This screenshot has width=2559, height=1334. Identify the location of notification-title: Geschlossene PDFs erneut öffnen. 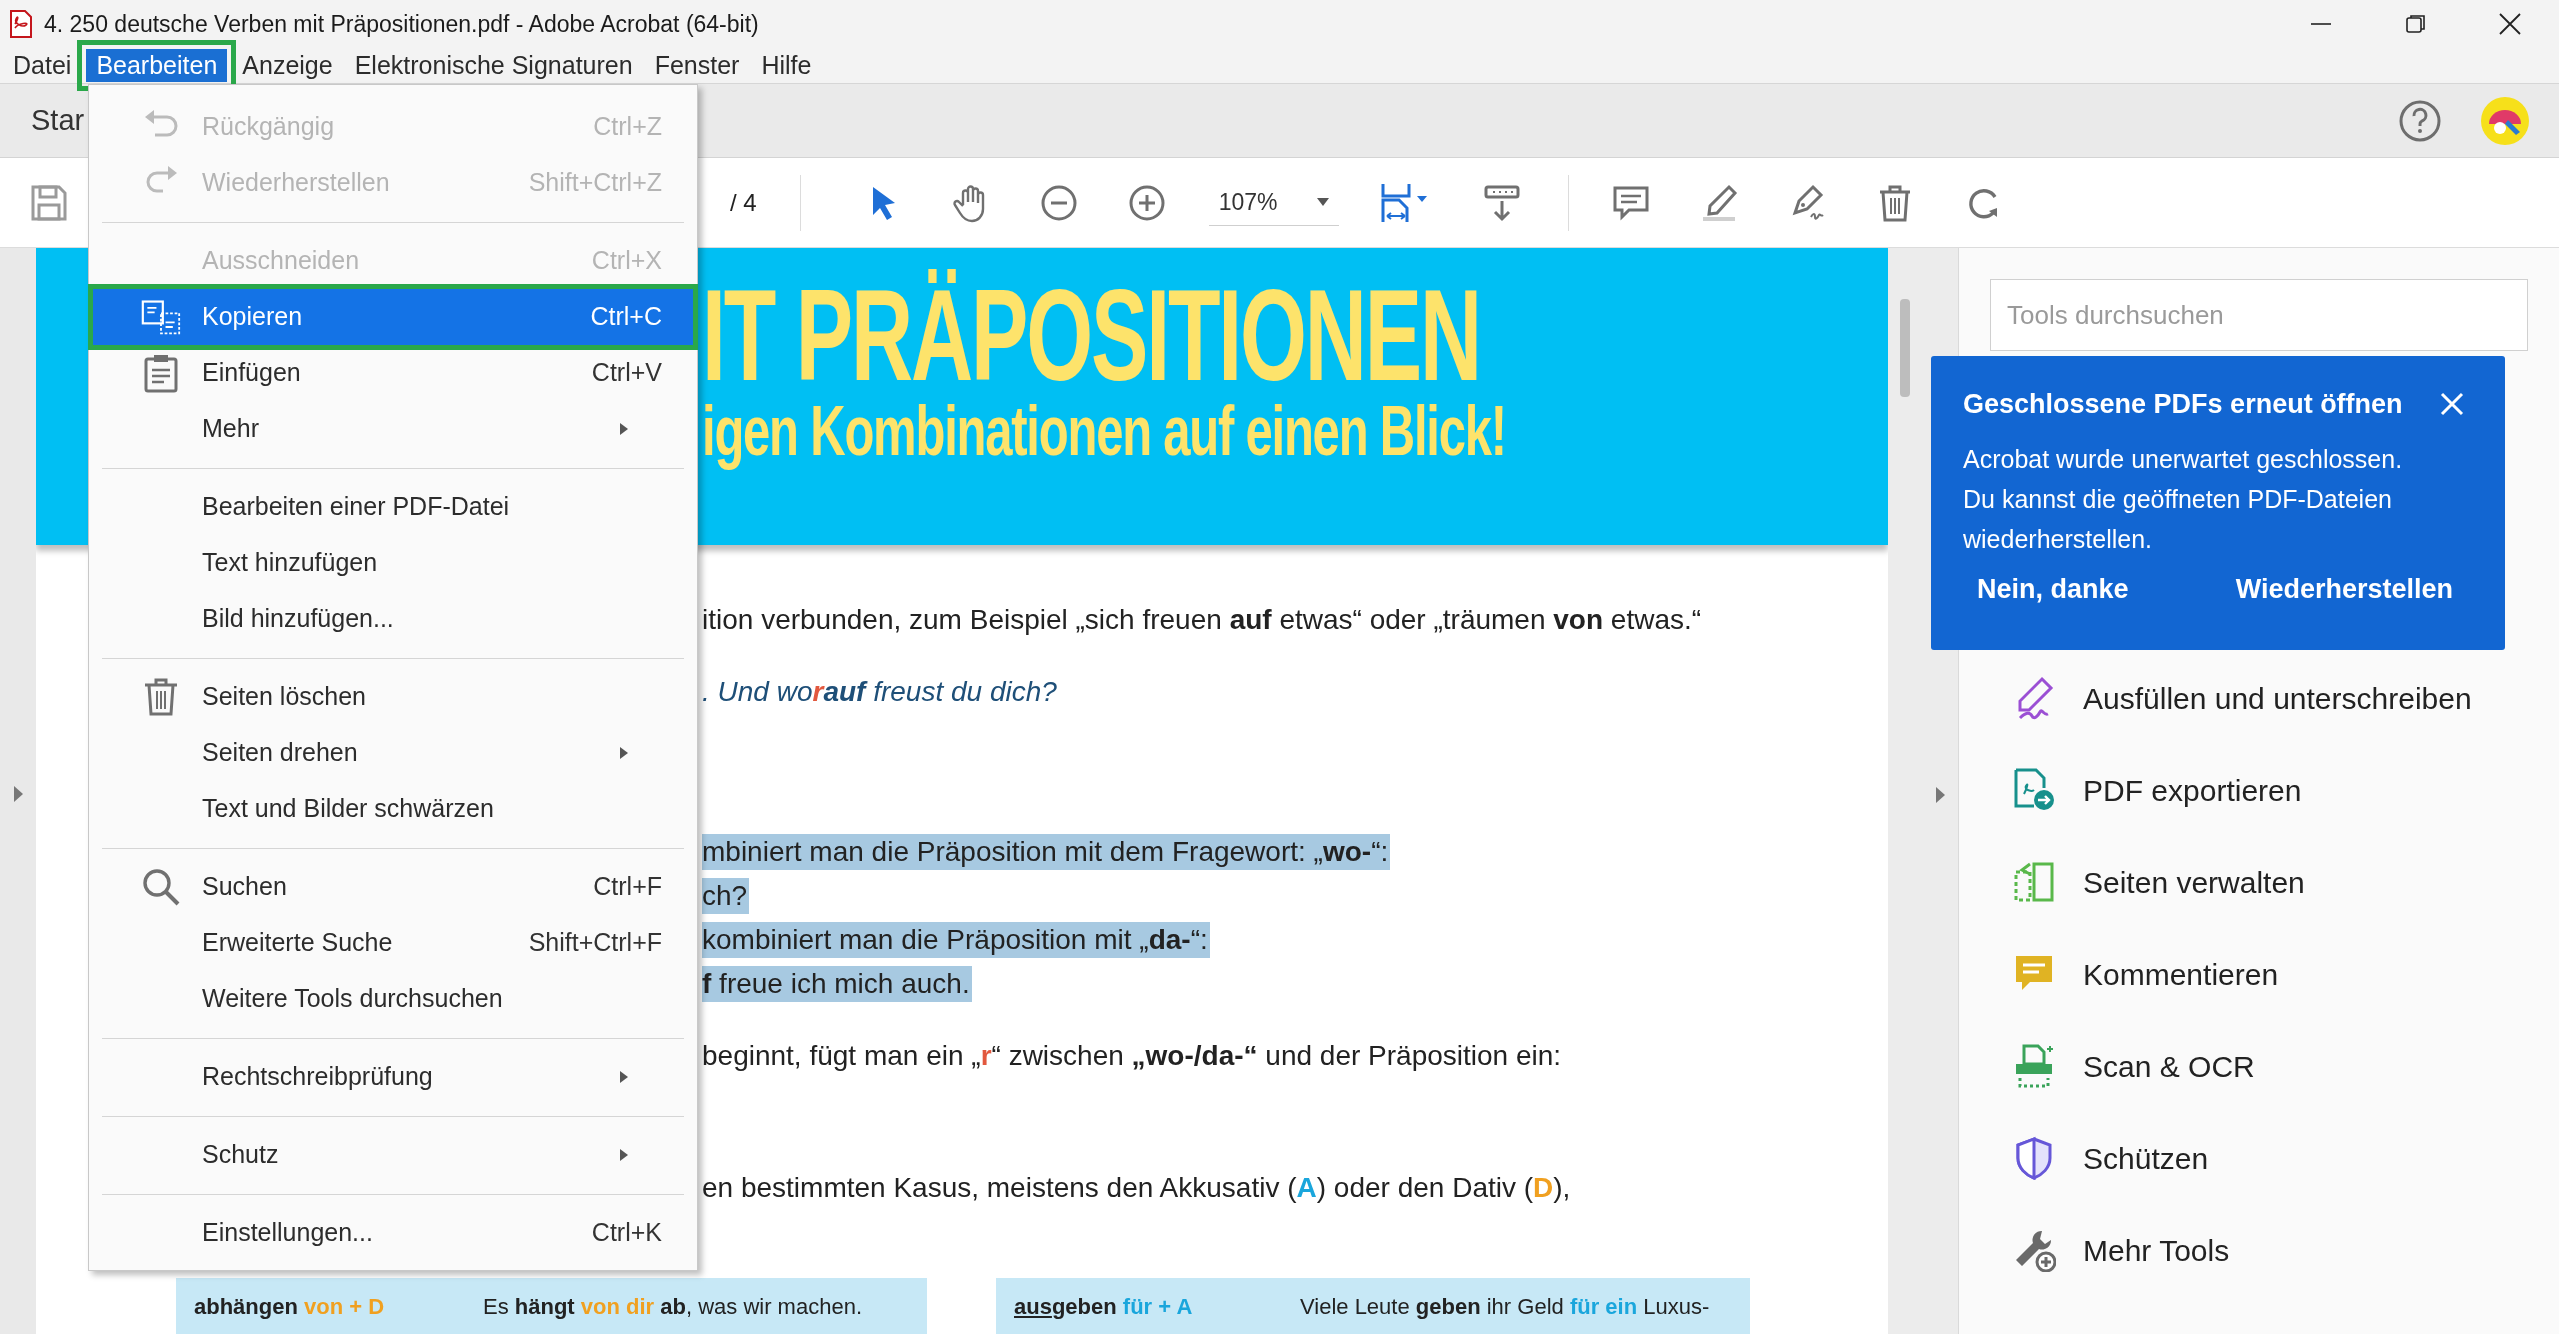
(2183, 404).